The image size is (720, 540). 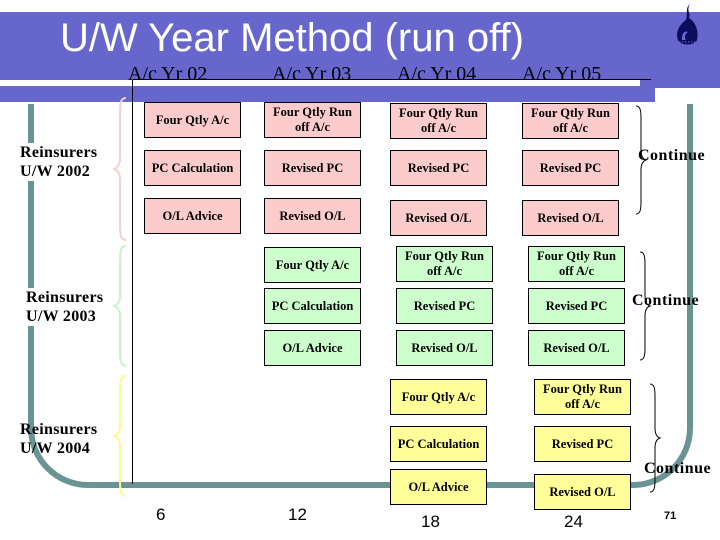 I want to click on x-tick-18: 18, so click(x=430, y=521).